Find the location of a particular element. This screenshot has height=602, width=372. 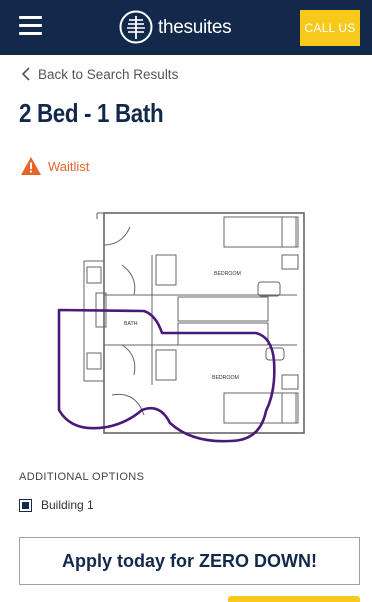

option-building-1: Building 1 is located at coordinates (56, 505).